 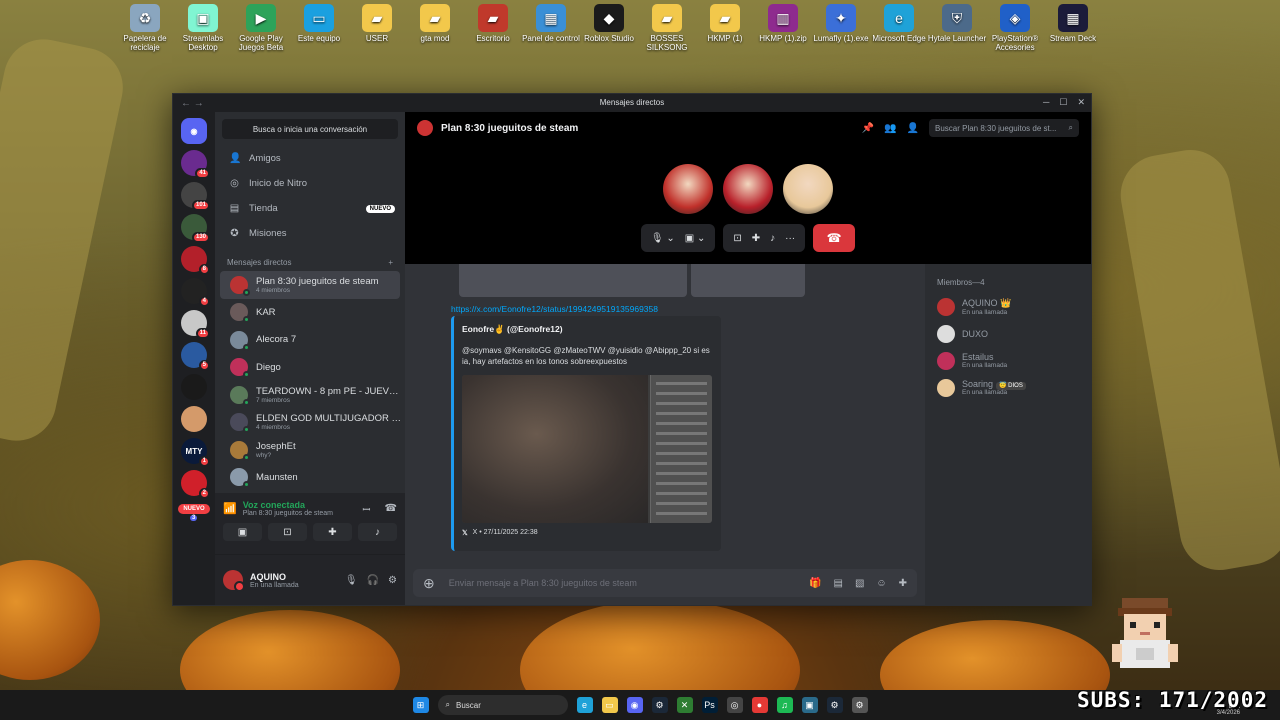 I want to click on desktop-icon: ▥ HKMP (1).zip, so click(x=783, y=23).